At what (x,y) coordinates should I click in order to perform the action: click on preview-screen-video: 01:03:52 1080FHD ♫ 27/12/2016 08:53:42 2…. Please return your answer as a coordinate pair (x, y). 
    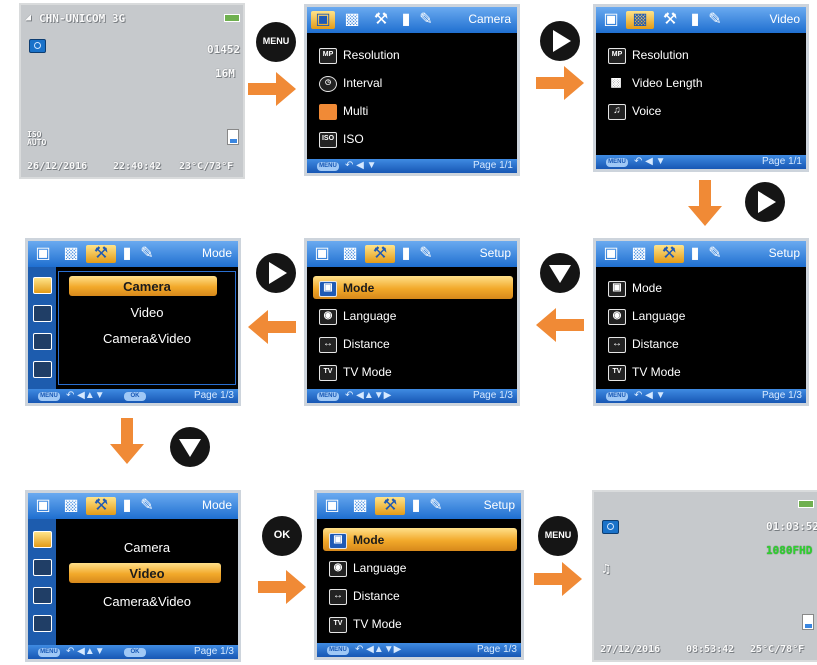
    Looking at the image, I should click on (704, 576).